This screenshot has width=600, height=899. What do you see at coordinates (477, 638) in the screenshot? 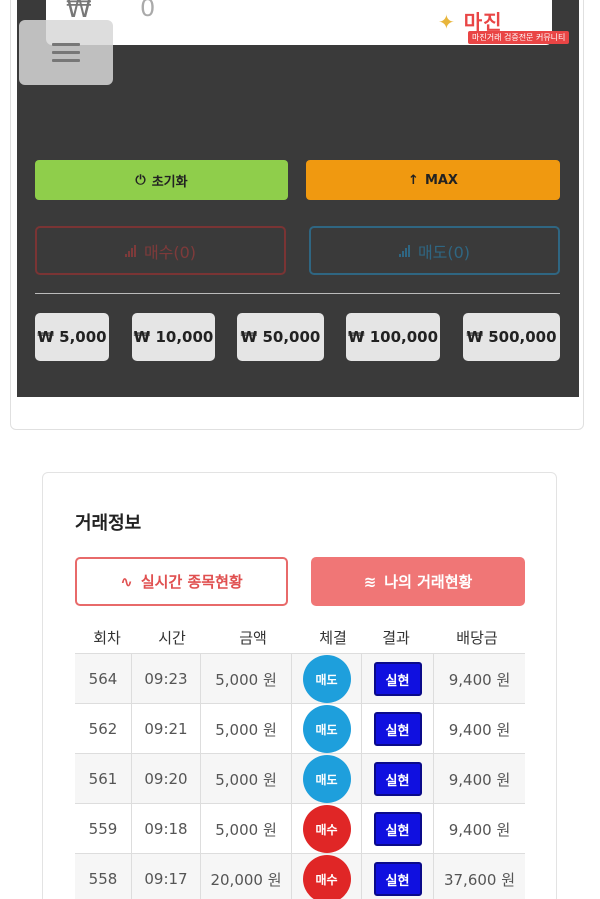
I see `column-header-payout: 배당금` at bounding box center [477, 638].